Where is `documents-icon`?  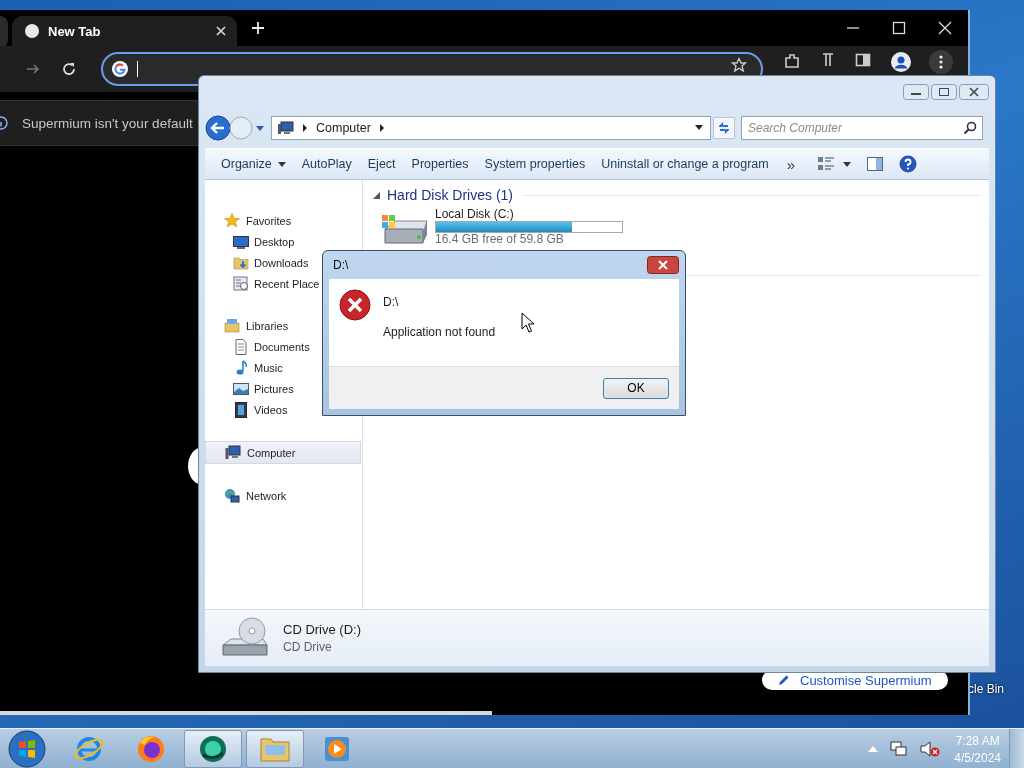
documents-icon is located at coordinates (241, 346).